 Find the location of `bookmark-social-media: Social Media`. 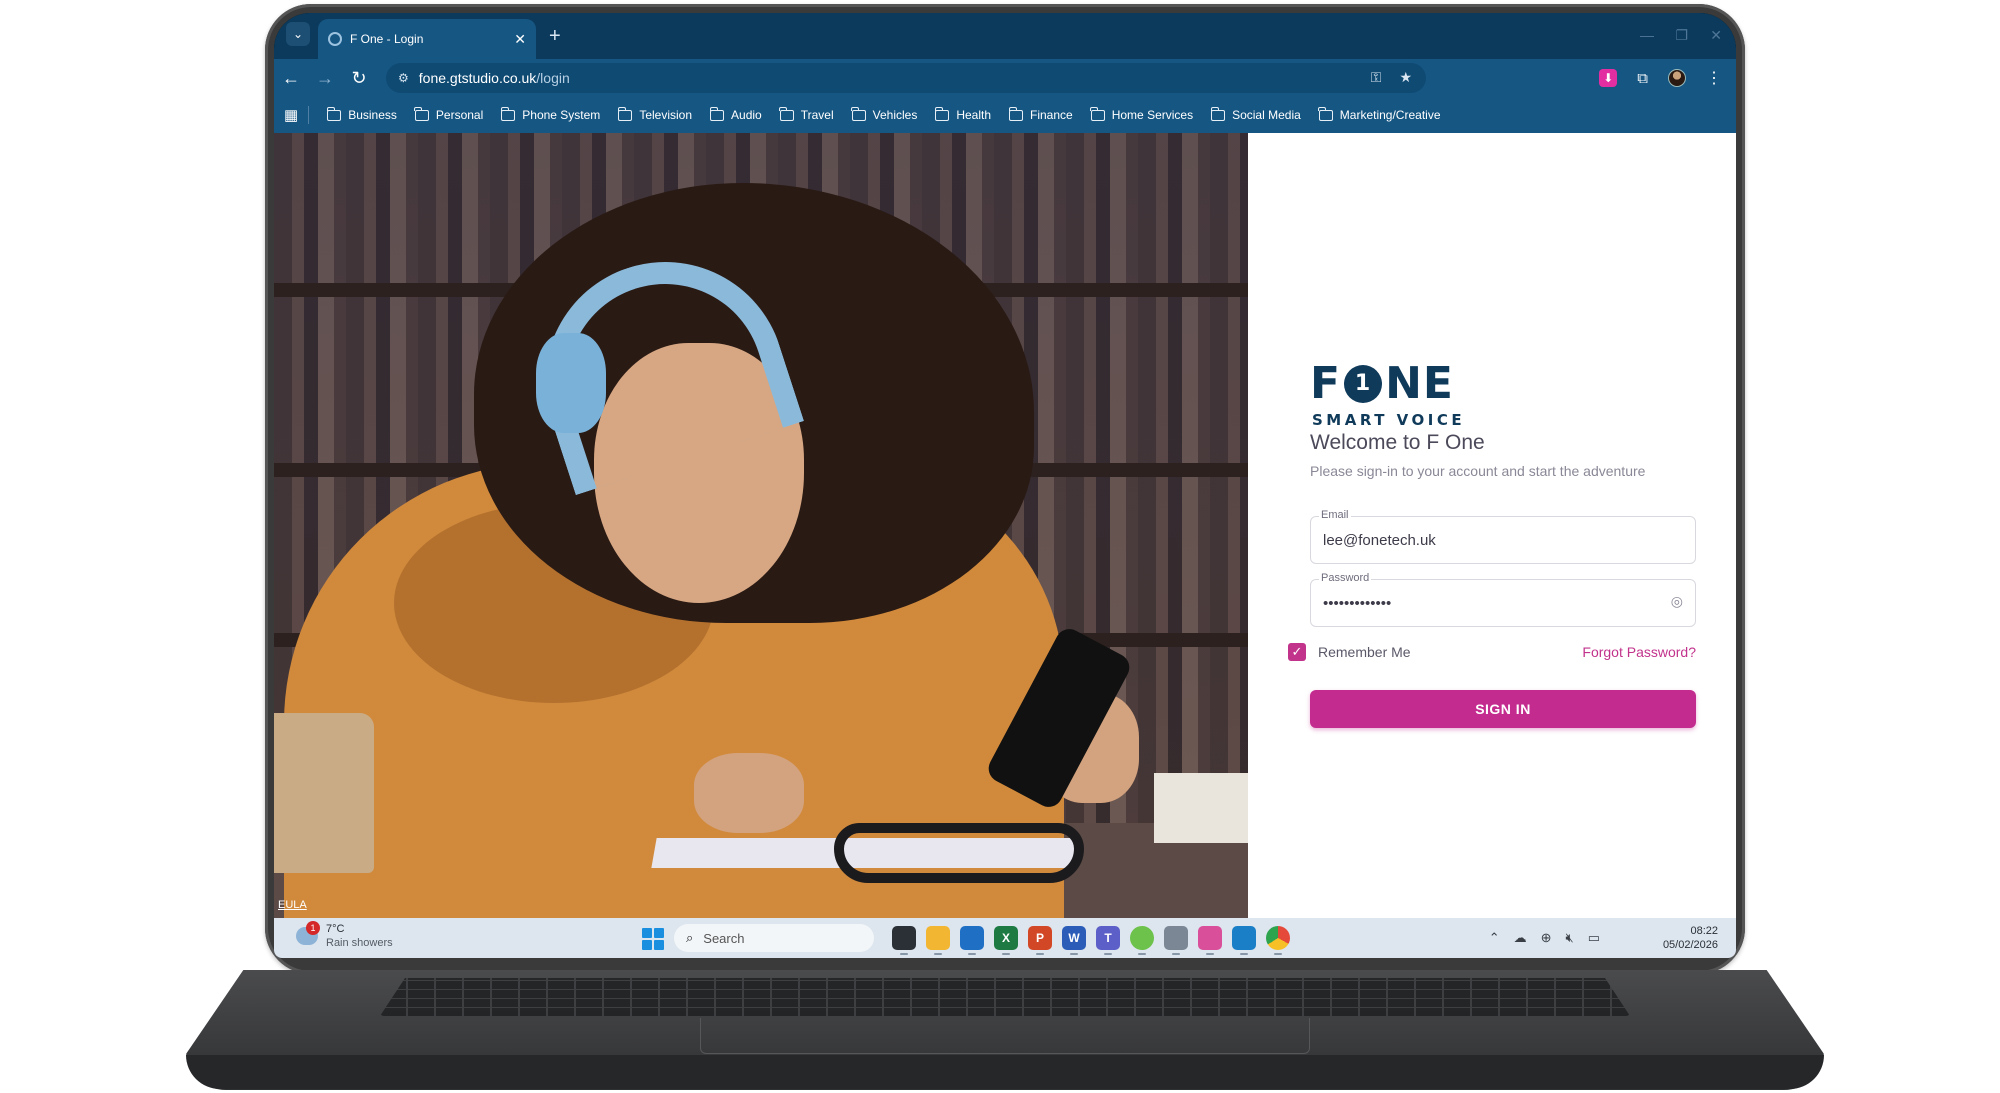

bookmark-social-media: Social Media is located at coordinates (1255, 114).